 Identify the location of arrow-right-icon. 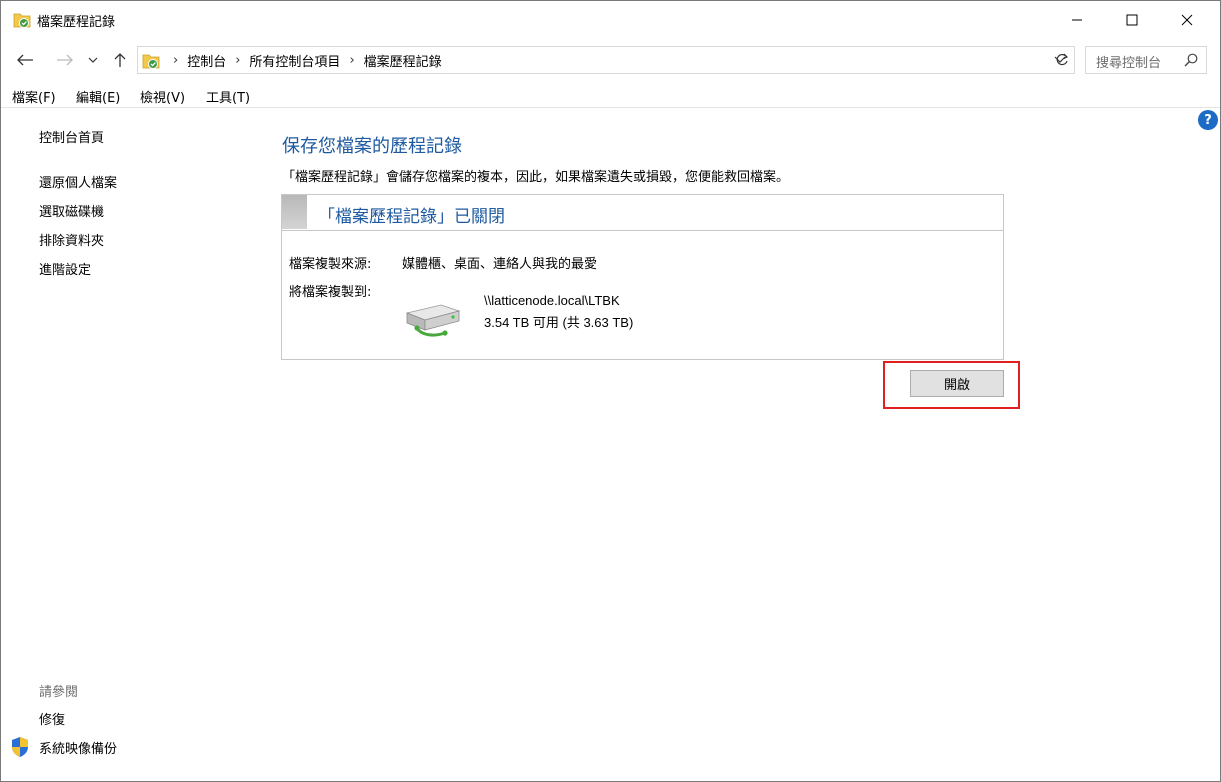
(65, 60).